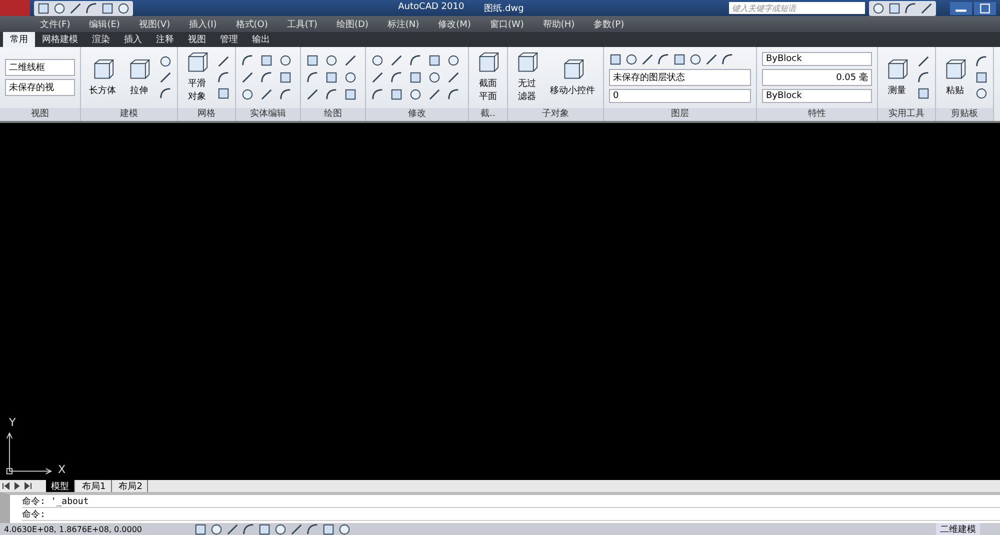 This screenshot has width=1000, height=535. I want to click on view-dropdown: 未保存的视, so click(40, 87).